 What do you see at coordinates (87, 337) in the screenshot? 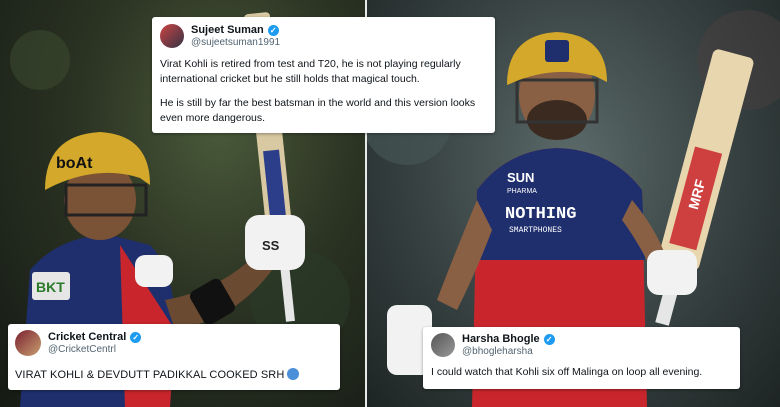
I see `tweet-author-name: Cricket Central` at bounding box center [87, 337].